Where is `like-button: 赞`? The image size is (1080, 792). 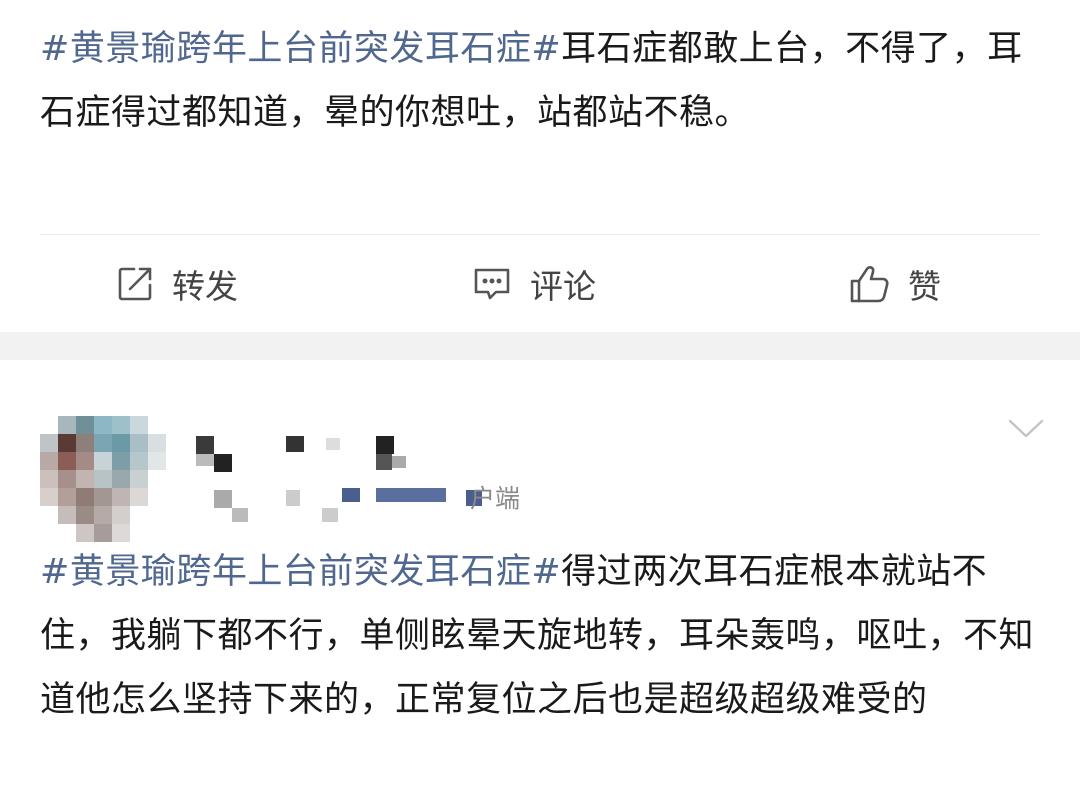
like-button: 赞 is located at coordinates (894, 284).